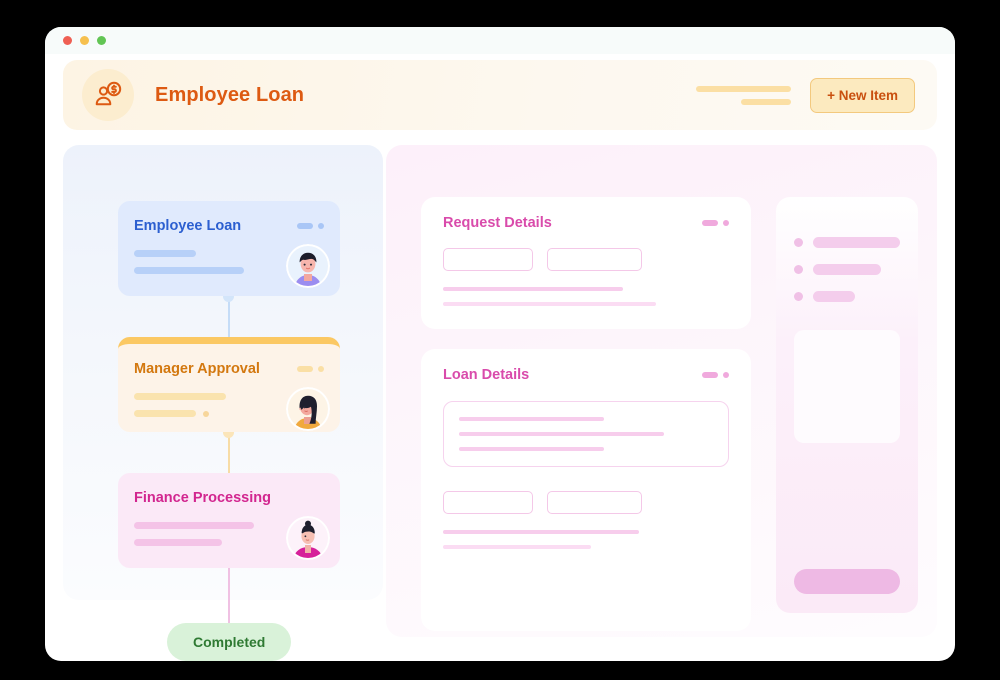 Image resolution: width=1000 pixels, height=680 pixels. What do you see at coordinates (197, 369) in the screenshot?
I see `step-title: Manager Approval` at bounding box center [197, 369].